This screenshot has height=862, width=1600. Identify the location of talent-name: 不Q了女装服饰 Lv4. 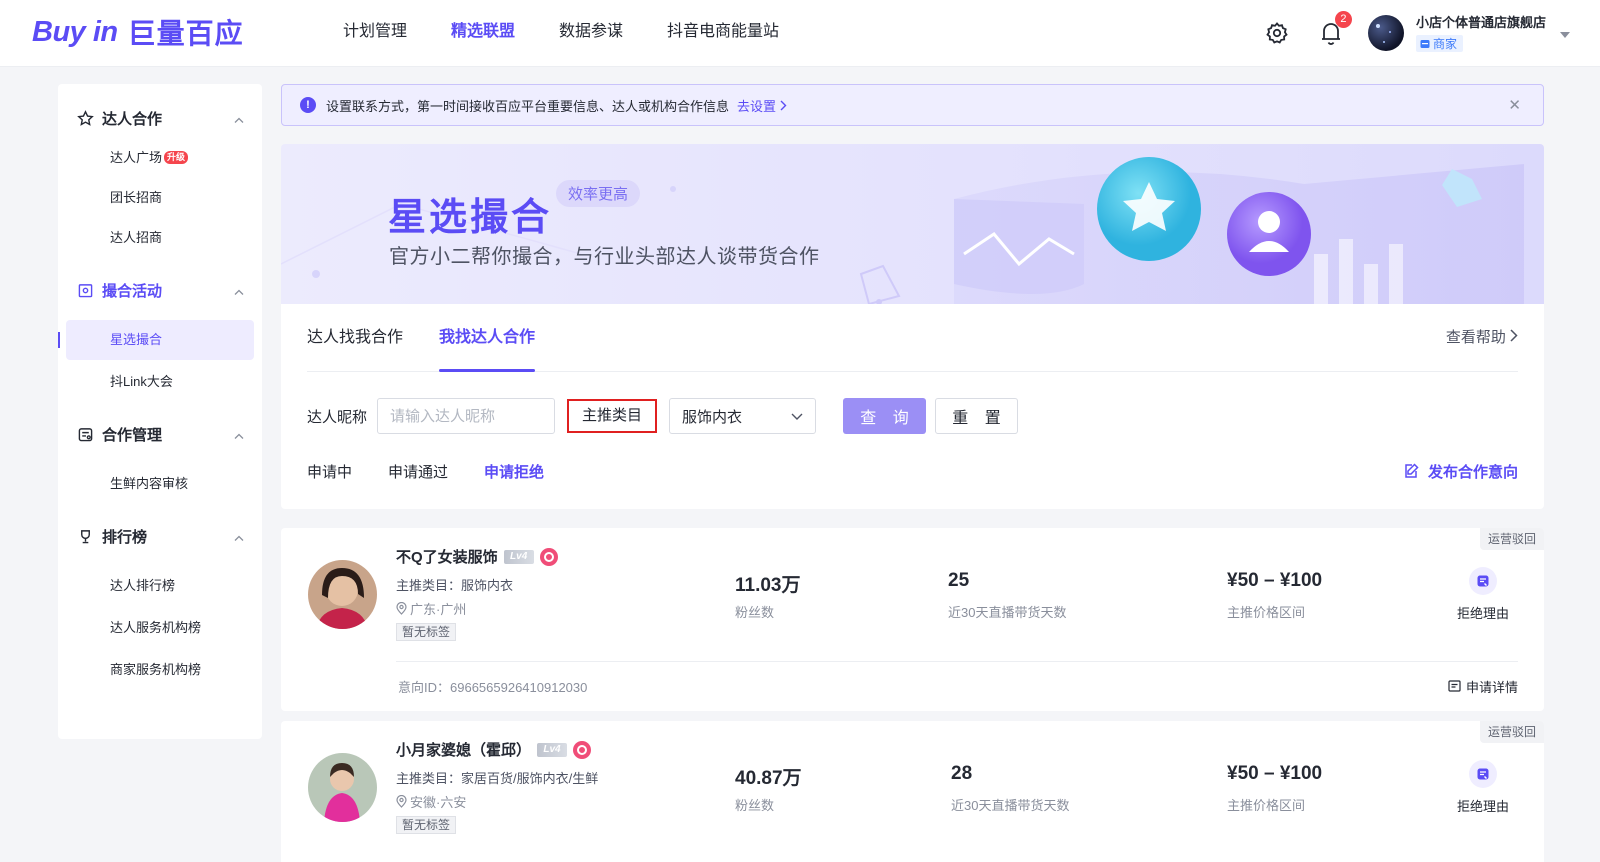
(477, 556).